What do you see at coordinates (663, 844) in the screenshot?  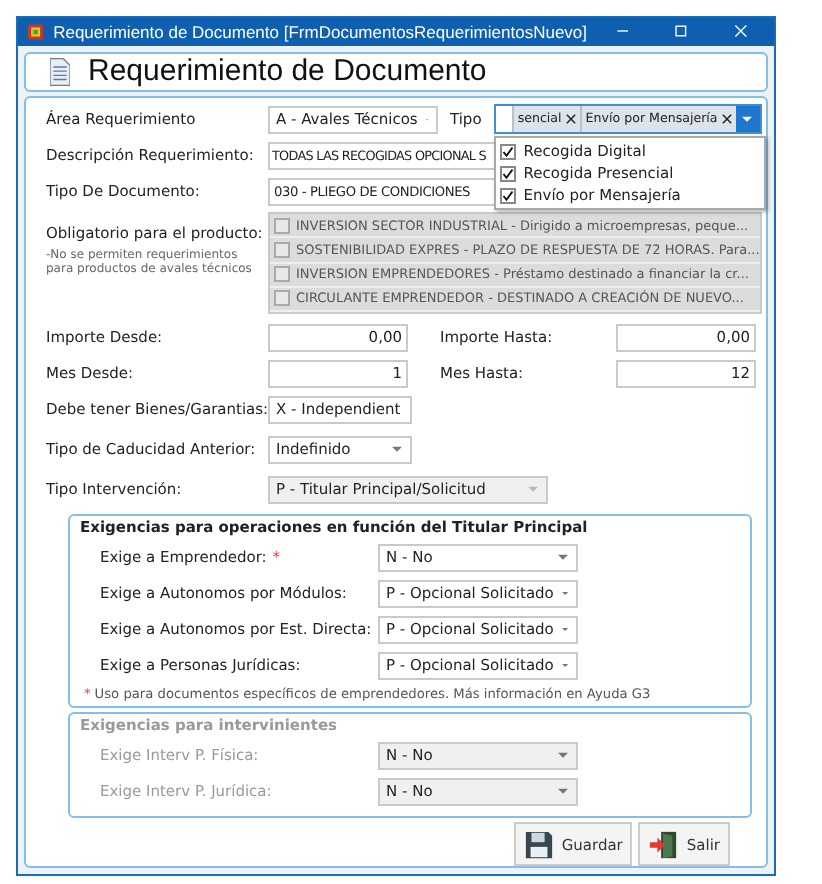 I see `exit-door-icon` at bounding box center [663, 844].